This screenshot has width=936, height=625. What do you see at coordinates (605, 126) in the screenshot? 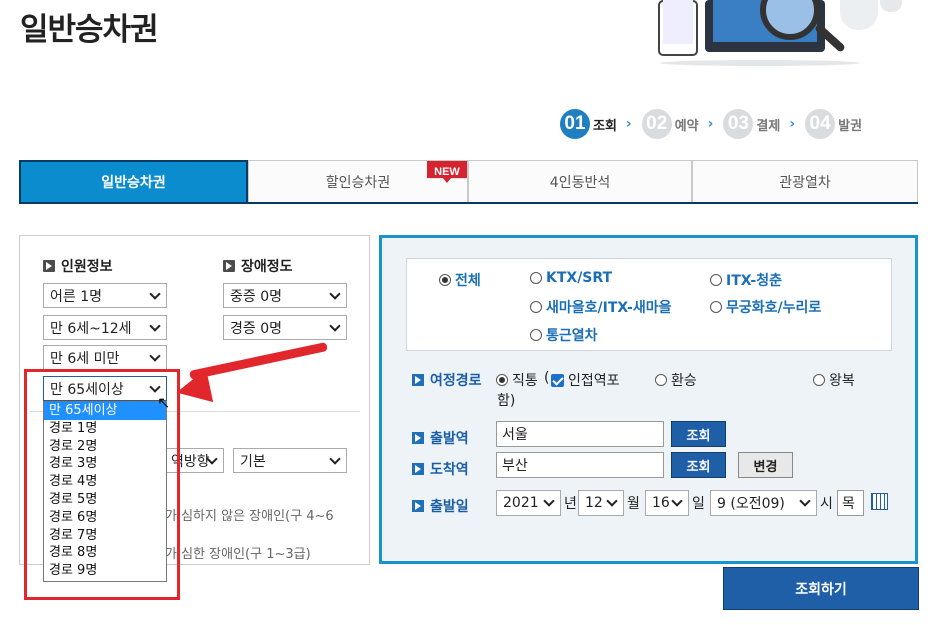
I see `step-label: 조회` at bounding box center [605, 126].